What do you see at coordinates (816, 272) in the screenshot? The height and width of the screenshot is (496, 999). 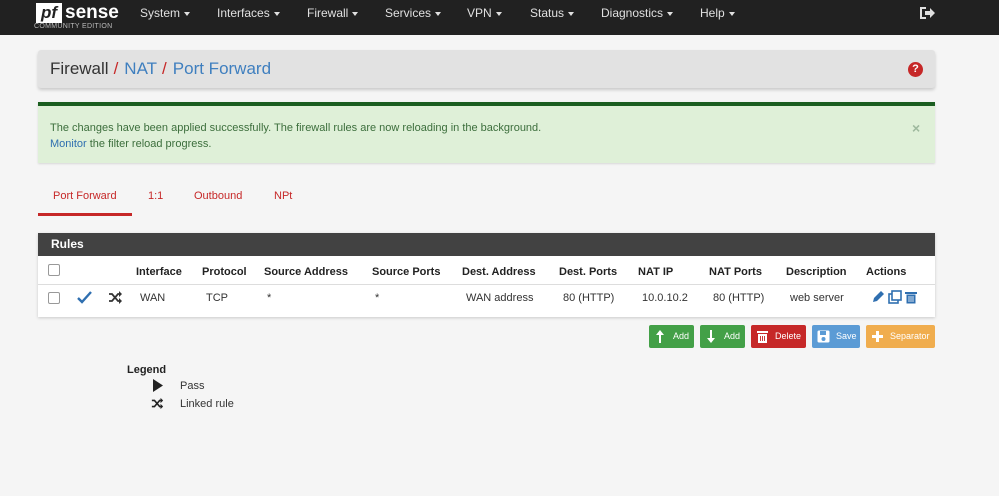 I see `col-description: Description` at bounding box center [816, 272].